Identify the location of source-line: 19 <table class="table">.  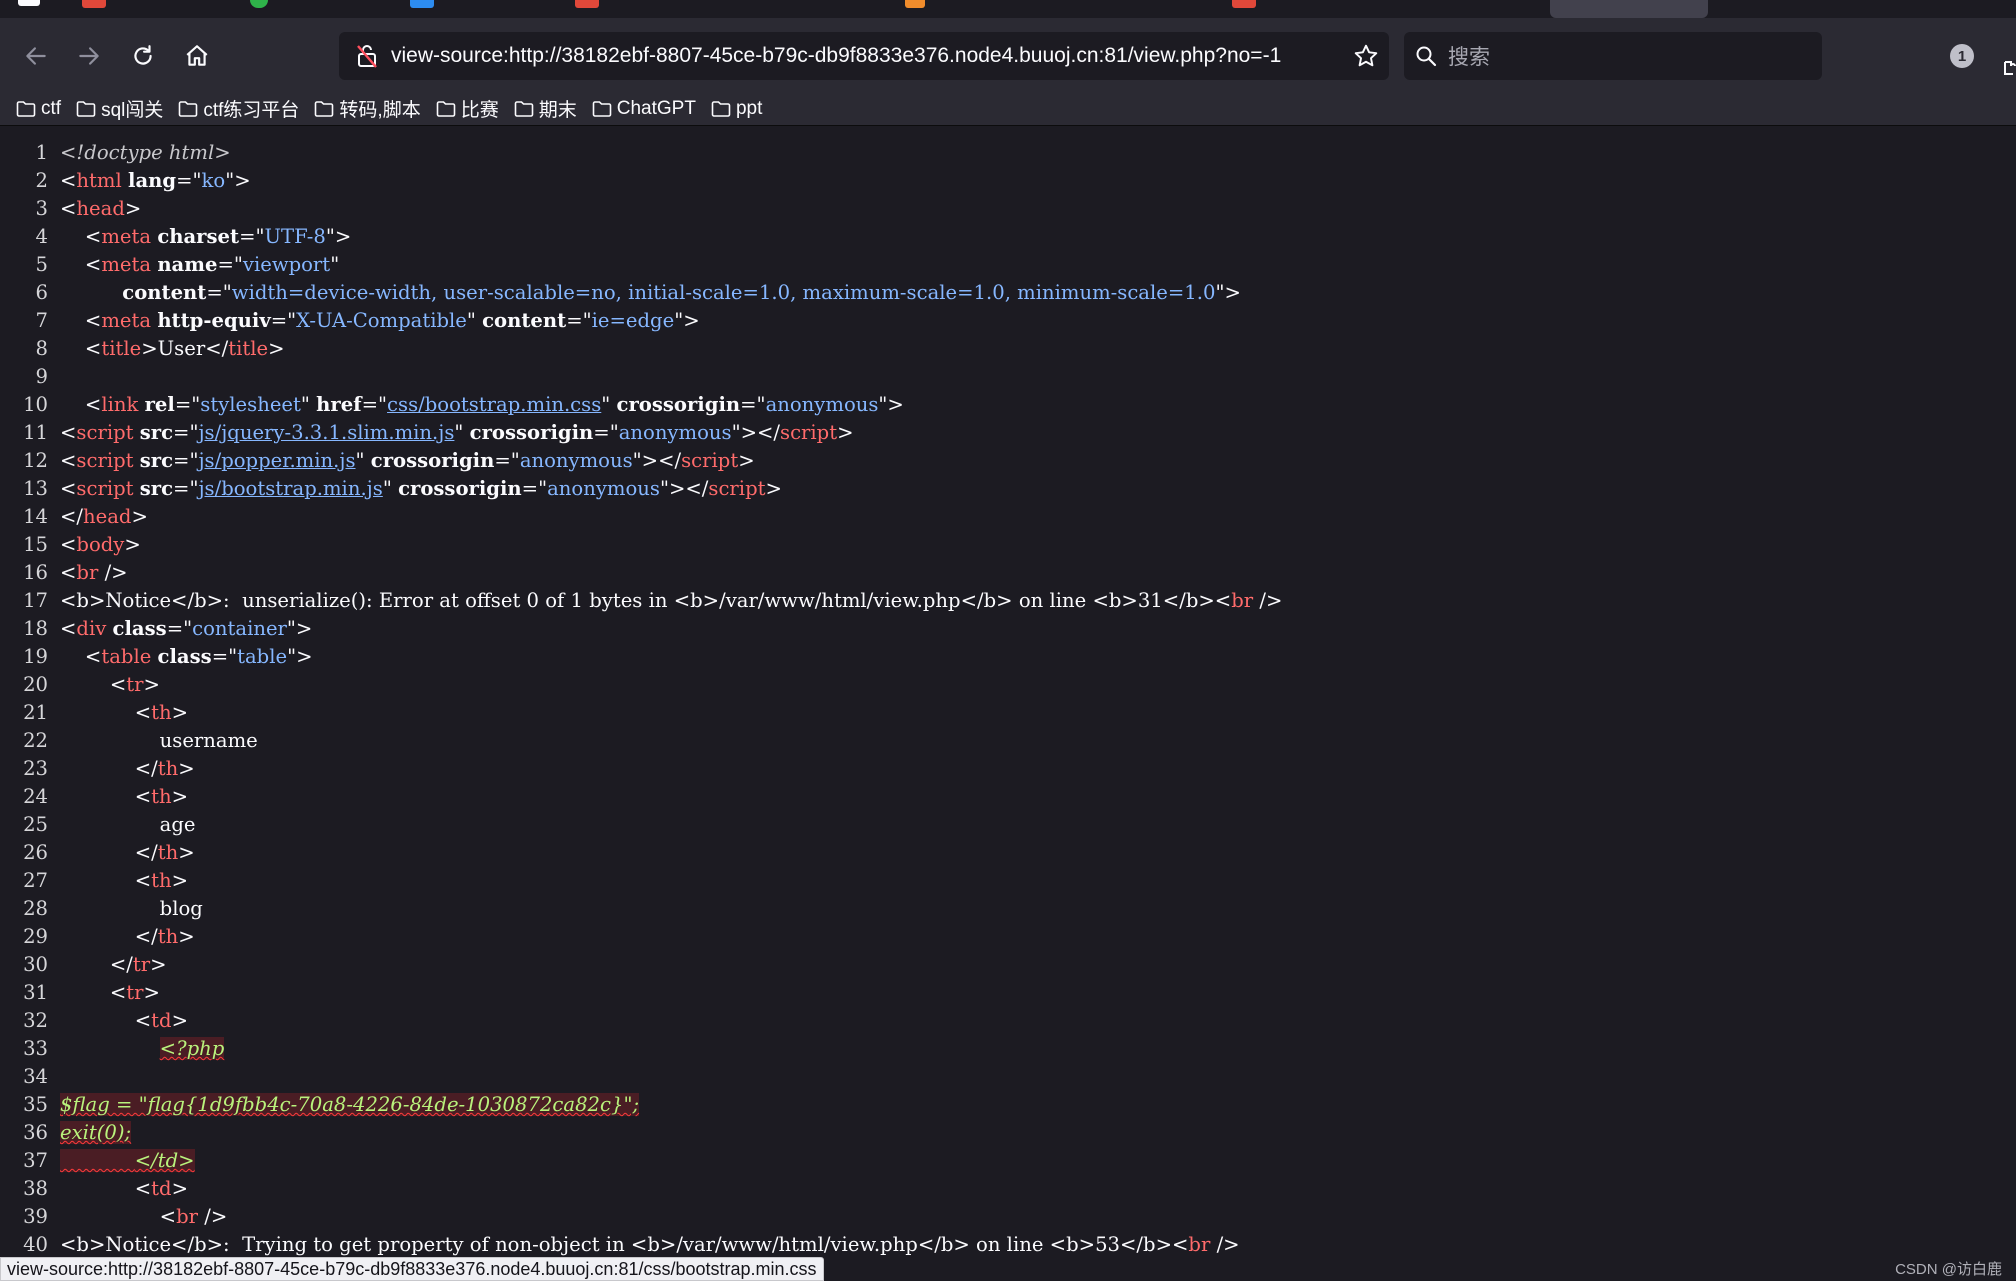
(168, 656).